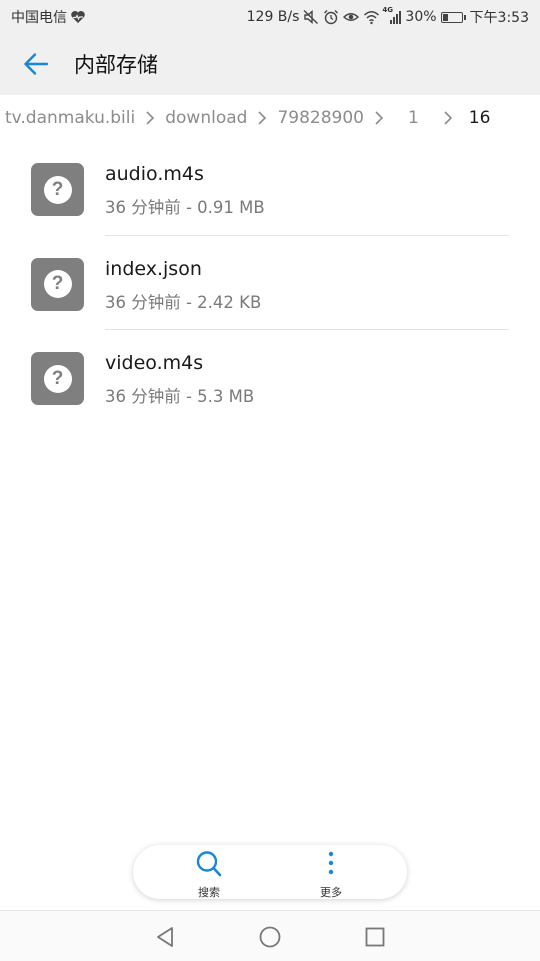 The image size is (540, 961). I want to click on net-speed-label: 129 B/s, so click(273, 17).